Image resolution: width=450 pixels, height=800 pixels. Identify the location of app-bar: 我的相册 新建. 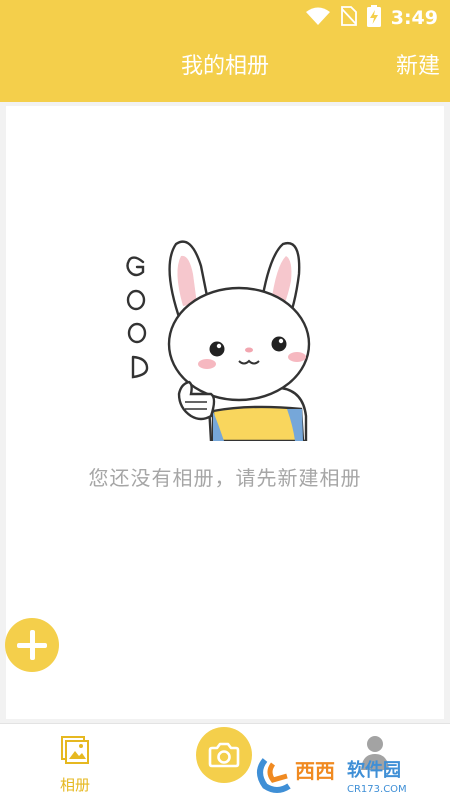
(225, 69).